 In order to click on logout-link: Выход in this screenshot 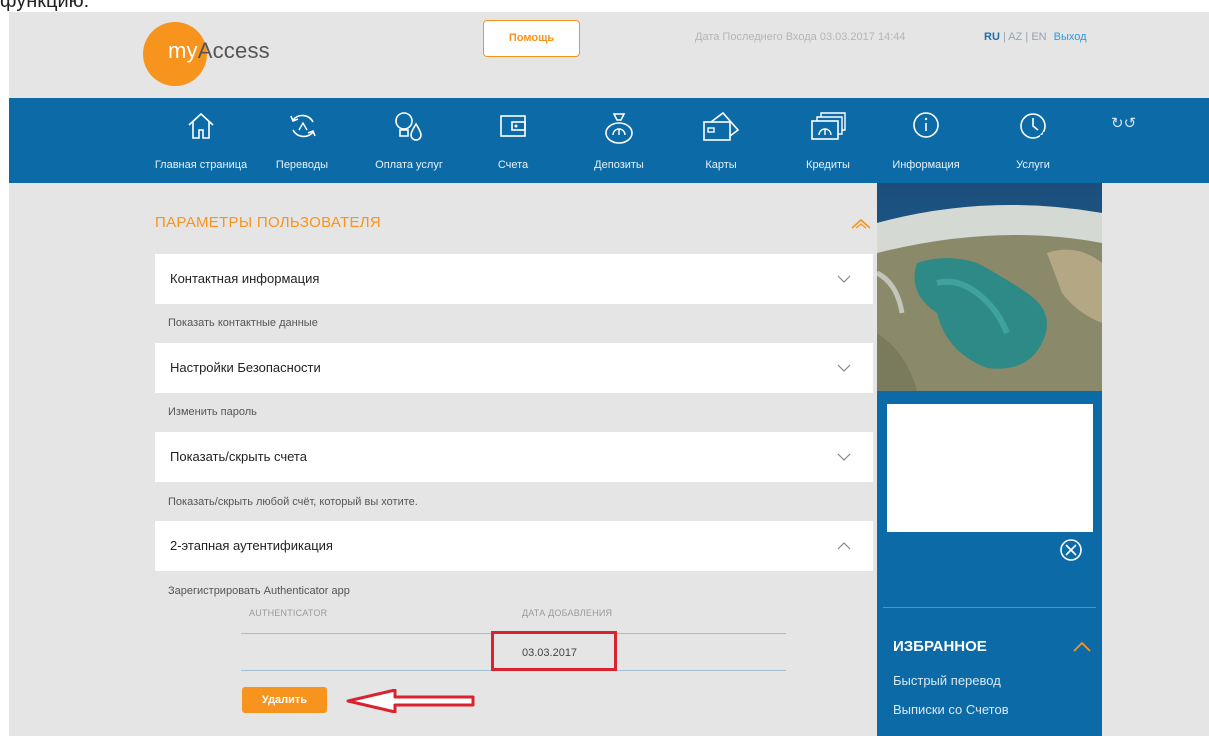, I will do `click(1070, 37)`.